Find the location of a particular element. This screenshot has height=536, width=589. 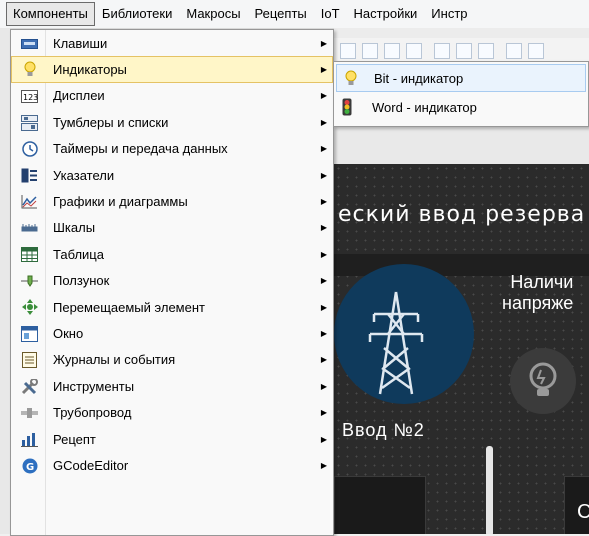

menu-libraries: Библиотеки is located at coordinates (137, 14).